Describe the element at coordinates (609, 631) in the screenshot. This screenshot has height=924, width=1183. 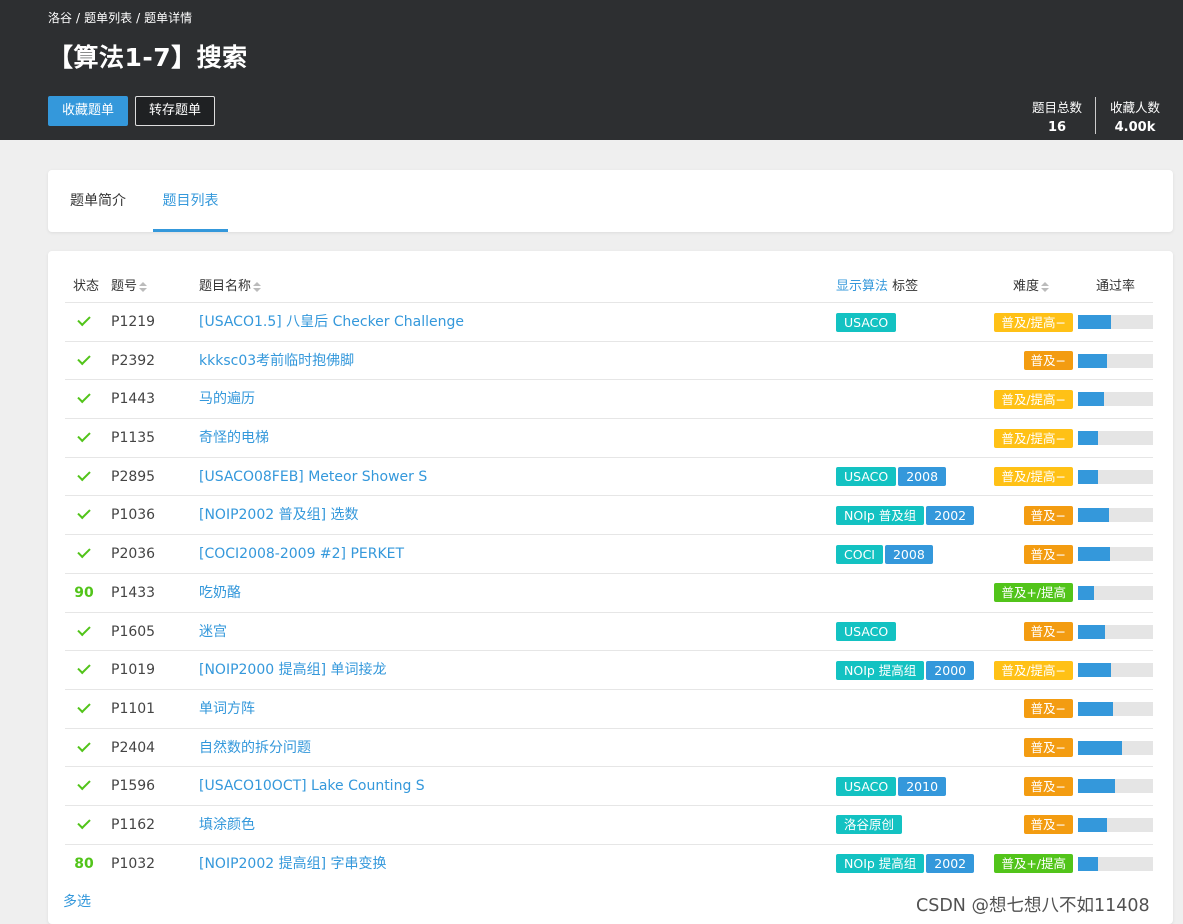
I see `table-row: P1605 迷宫 USACO 普及−` at that location.